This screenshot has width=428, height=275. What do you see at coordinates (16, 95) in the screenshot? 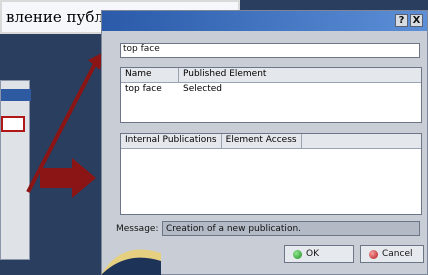
I see `left-window-selection-strip` at bounding box center [16, 95].